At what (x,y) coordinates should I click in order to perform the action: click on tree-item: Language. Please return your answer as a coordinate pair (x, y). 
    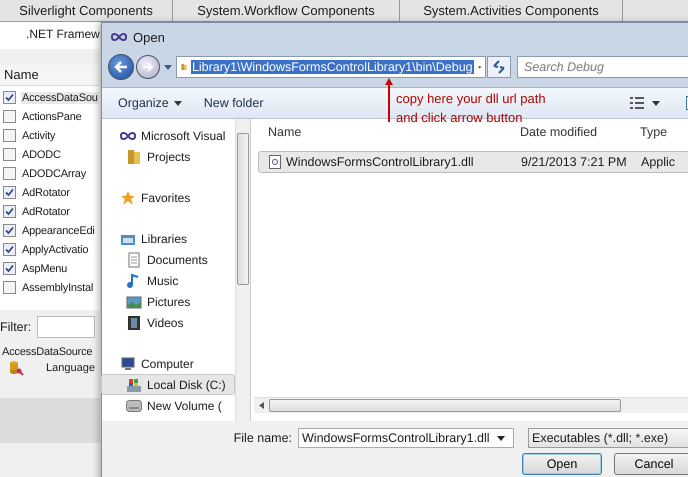
    Looking at the image, I should click on (70, 368).